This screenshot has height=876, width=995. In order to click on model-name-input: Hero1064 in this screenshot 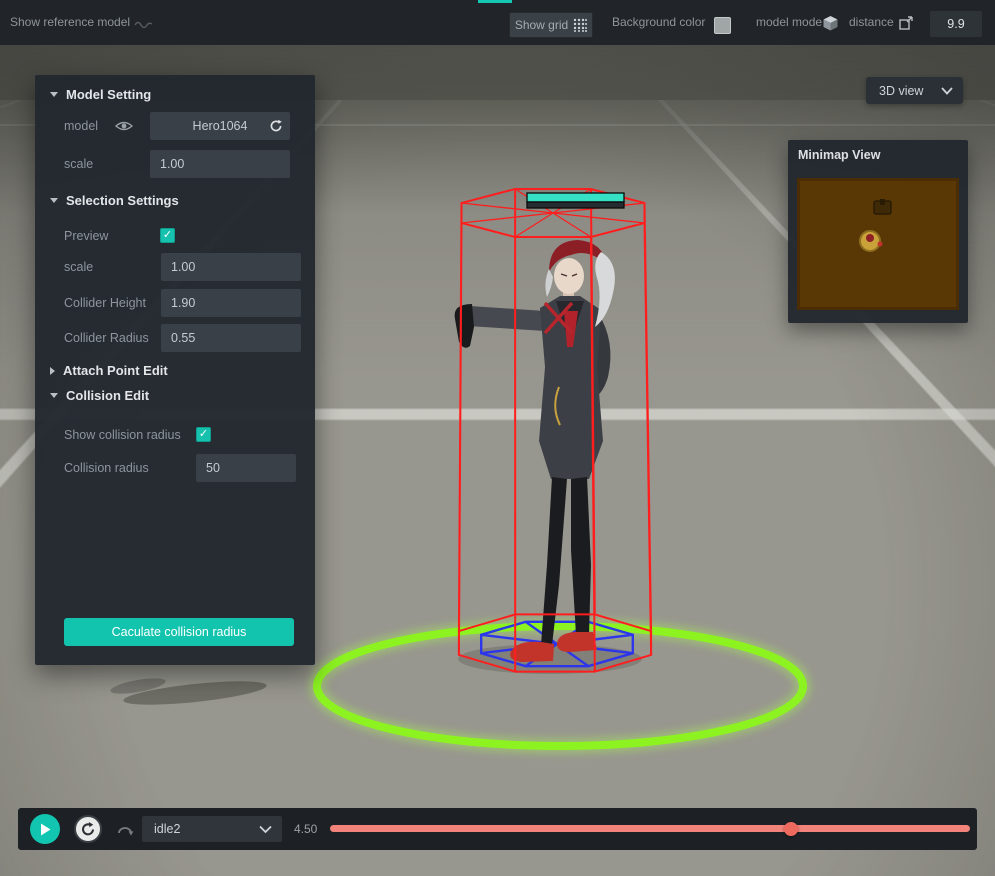, I will do `click(220, 126)`.